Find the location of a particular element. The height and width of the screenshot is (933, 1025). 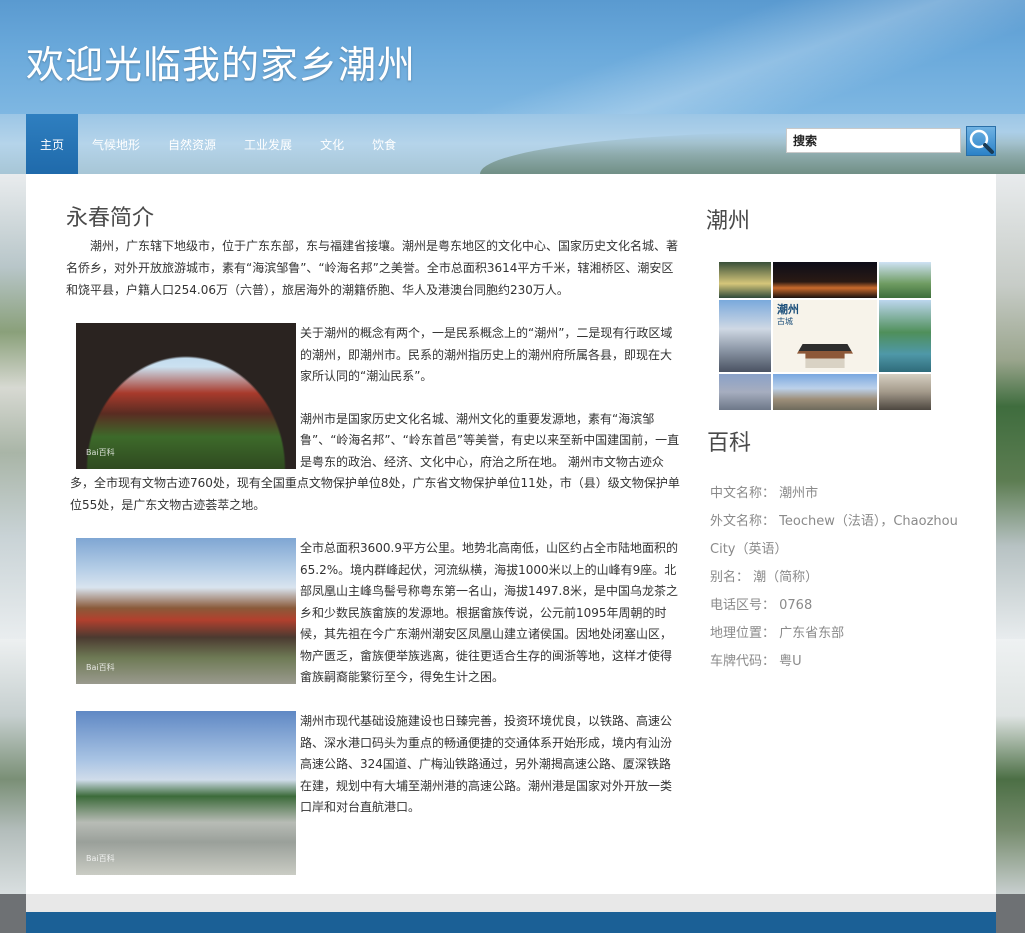

main-nav: 主页 气候地形 自然资源 工业发展 文化 饮食 is located at coordinates (218, 144).